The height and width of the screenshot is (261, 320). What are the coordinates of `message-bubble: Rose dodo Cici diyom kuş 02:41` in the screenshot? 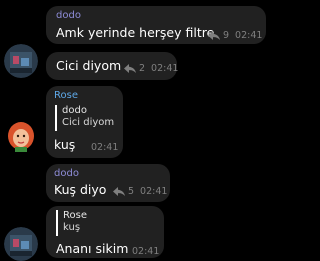 It's located at (84, 122).